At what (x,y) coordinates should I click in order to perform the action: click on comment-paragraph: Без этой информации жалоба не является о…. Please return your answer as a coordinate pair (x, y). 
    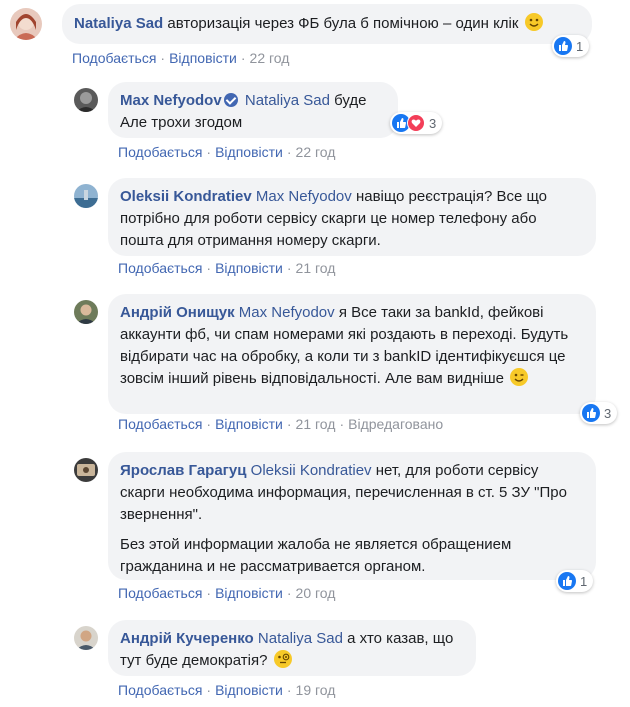
    Looking at the image, I should click on (316, 555).